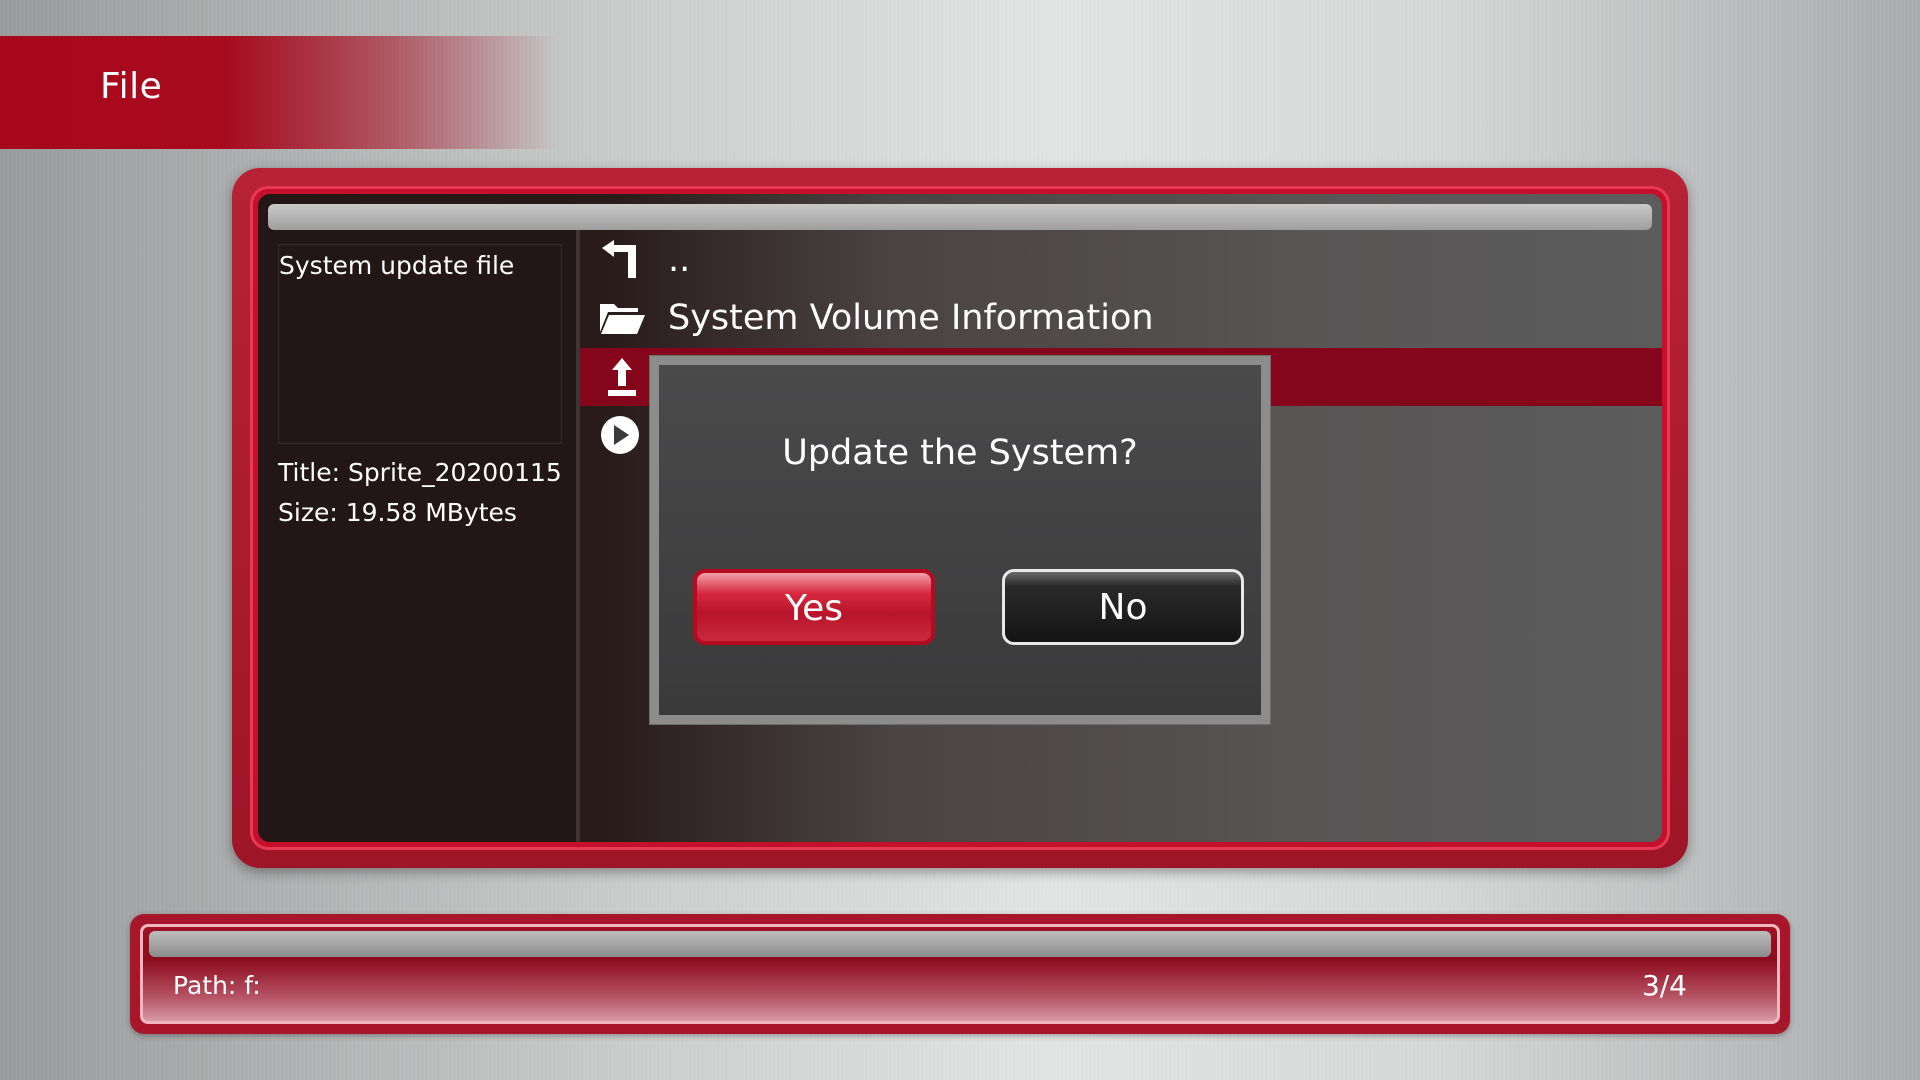 The width and height of the screenshot is (1920, 1080). I want to click on list-item-label: .., so click(679, 260).